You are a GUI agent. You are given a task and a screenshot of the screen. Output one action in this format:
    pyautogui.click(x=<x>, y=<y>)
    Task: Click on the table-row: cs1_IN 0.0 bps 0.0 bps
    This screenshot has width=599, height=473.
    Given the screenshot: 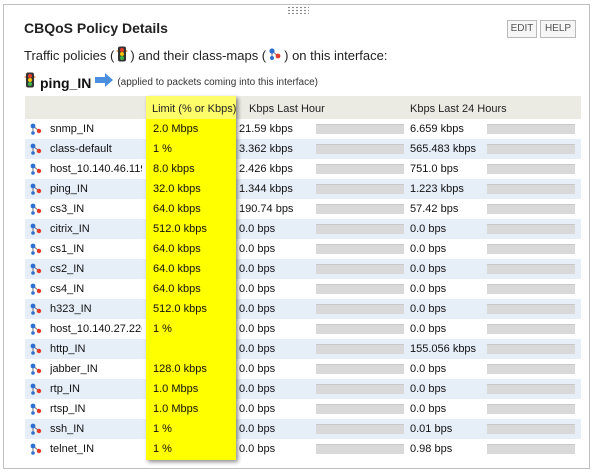 What is the action you would take?
    pyautogui.click(x=303, y=249)
    